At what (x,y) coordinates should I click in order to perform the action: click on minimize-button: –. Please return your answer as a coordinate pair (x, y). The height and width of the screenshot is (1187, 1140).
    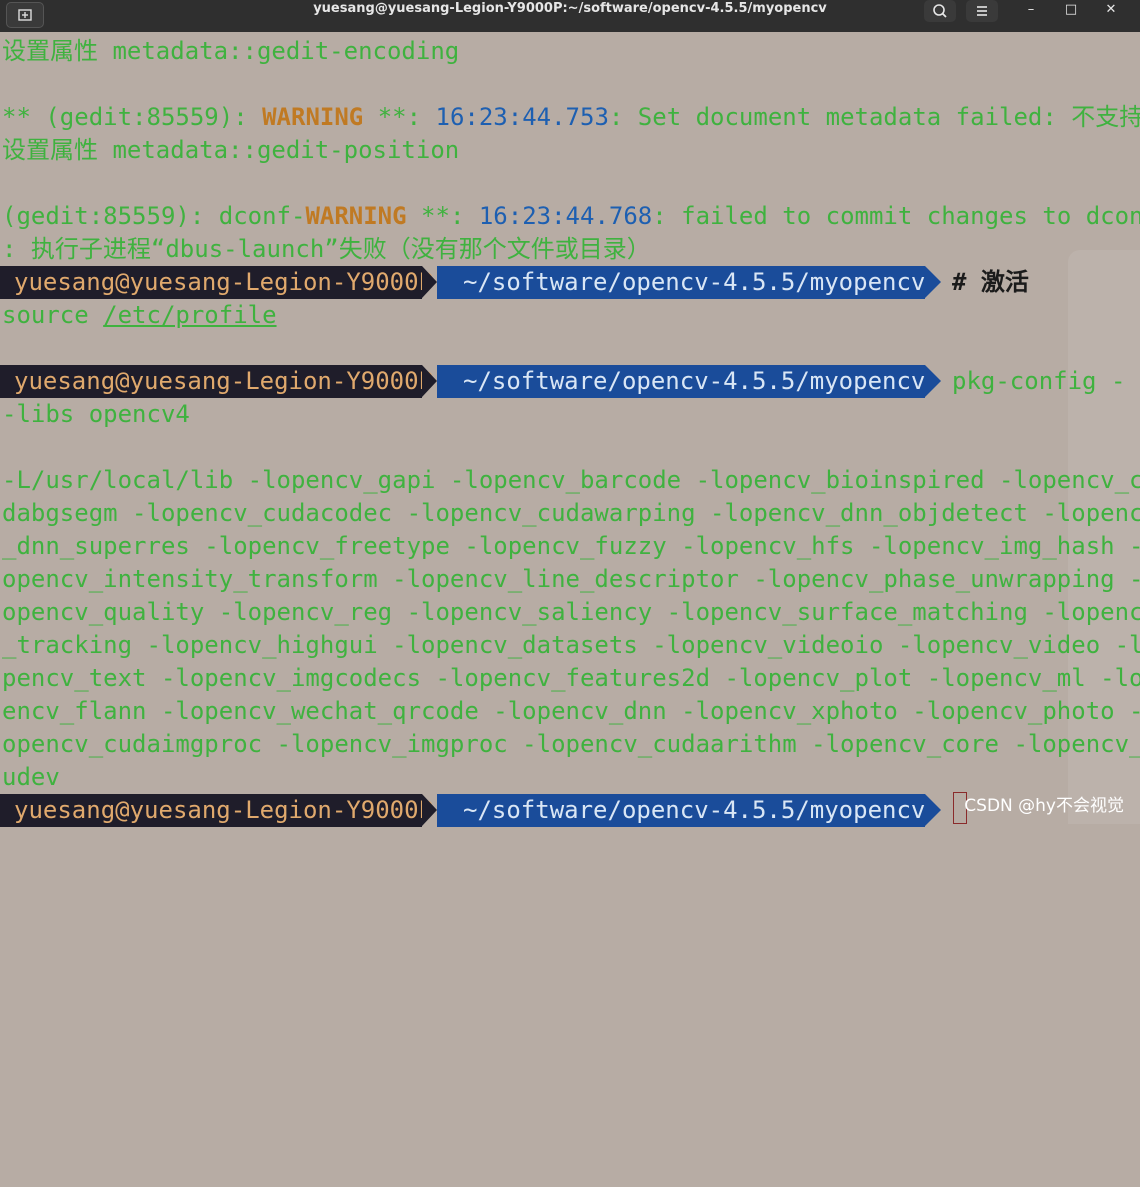
    Looking at the image, I should click on (1031, 9).